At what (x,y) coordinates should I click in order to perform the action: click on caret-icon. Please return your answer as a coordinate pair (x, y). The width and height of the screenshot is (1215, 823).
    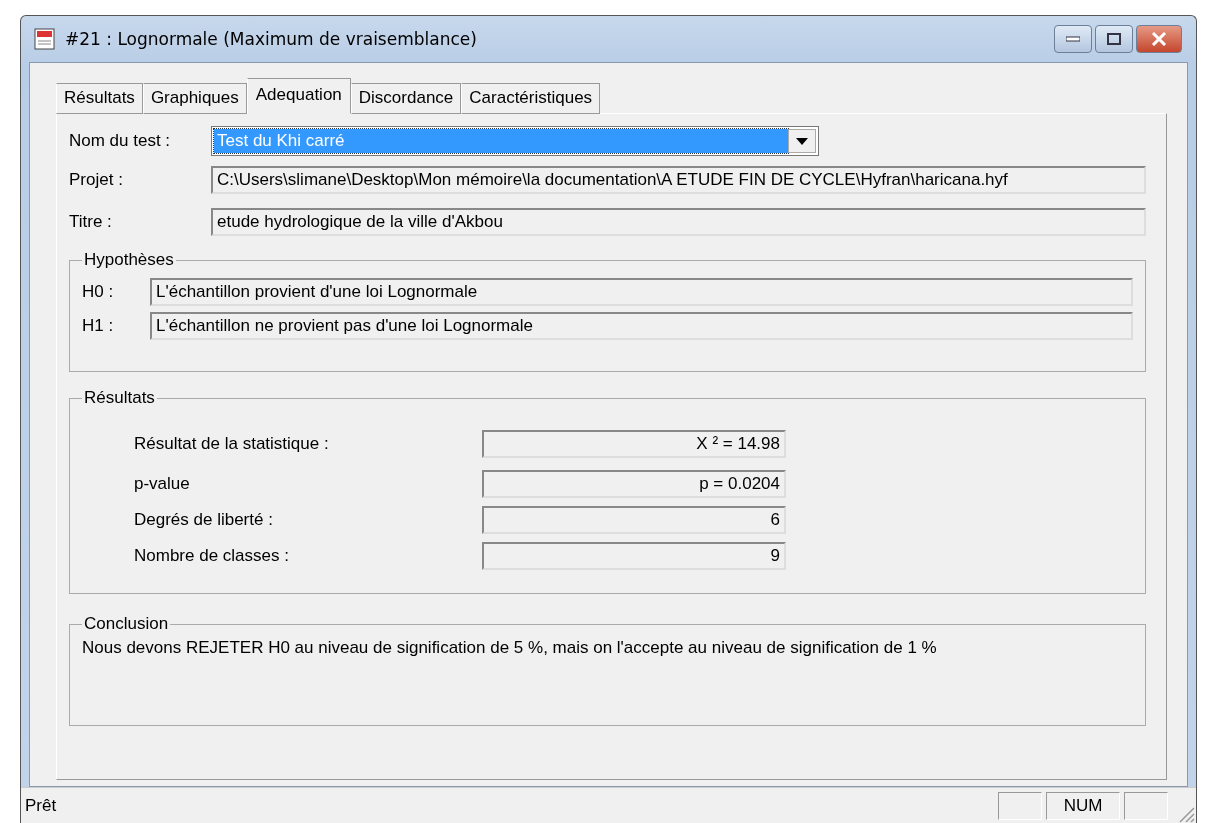
    Looking at the image, I should click on (802, 141).